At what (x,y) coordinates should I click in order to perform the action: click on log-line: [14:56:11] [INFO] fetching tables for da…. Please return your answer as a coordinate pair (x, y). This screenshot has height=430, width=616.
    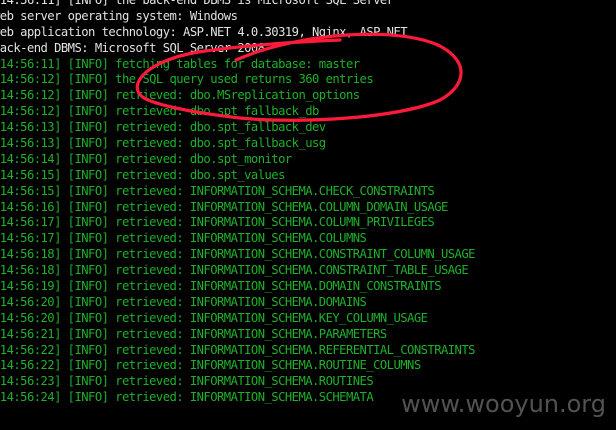
    Looking at the image, I should click on (180, 63).